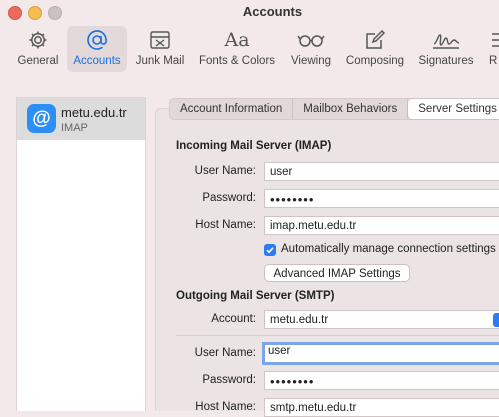  Describe the element at coordinates (160, 40) in the screenshot. I see `junk-tray-icon` at that location.